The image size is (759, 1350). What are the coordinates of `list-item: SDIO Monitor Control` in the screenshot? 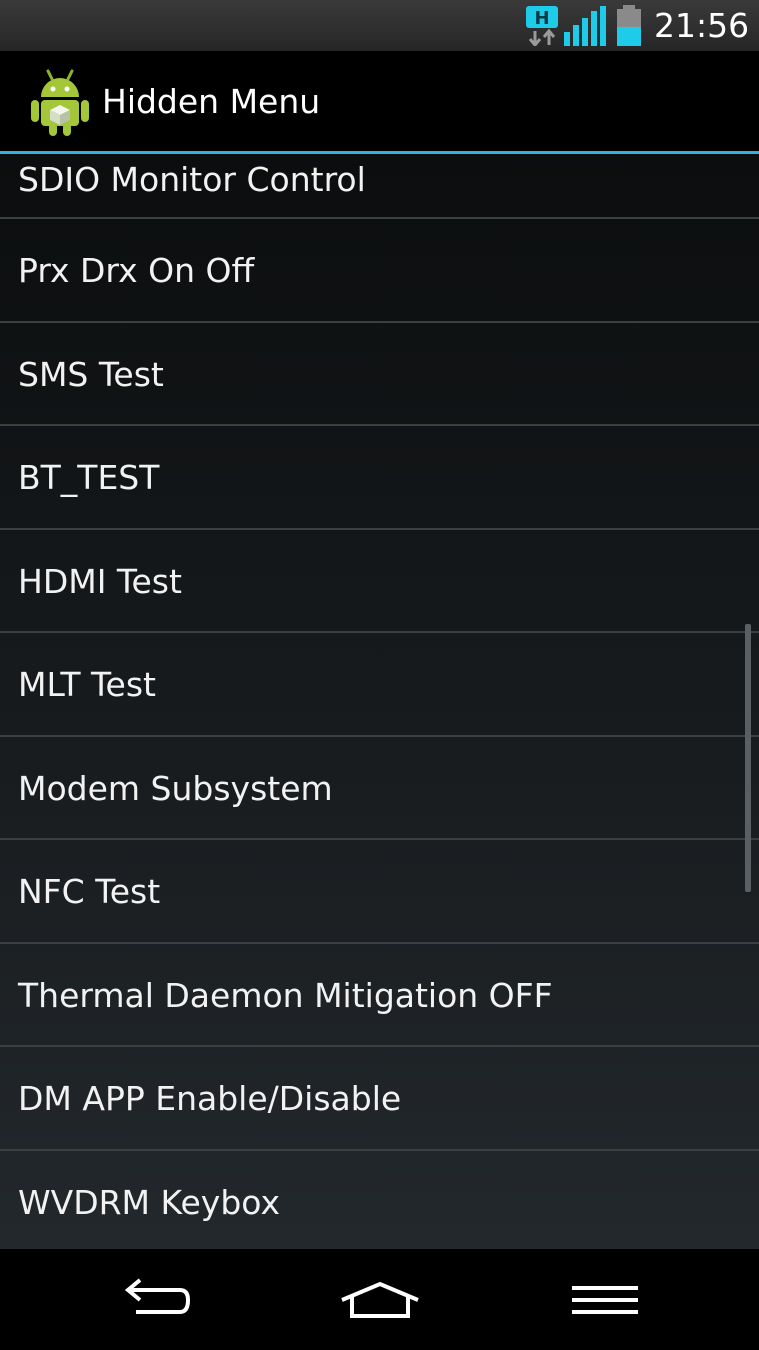 It's located at (379, 186).